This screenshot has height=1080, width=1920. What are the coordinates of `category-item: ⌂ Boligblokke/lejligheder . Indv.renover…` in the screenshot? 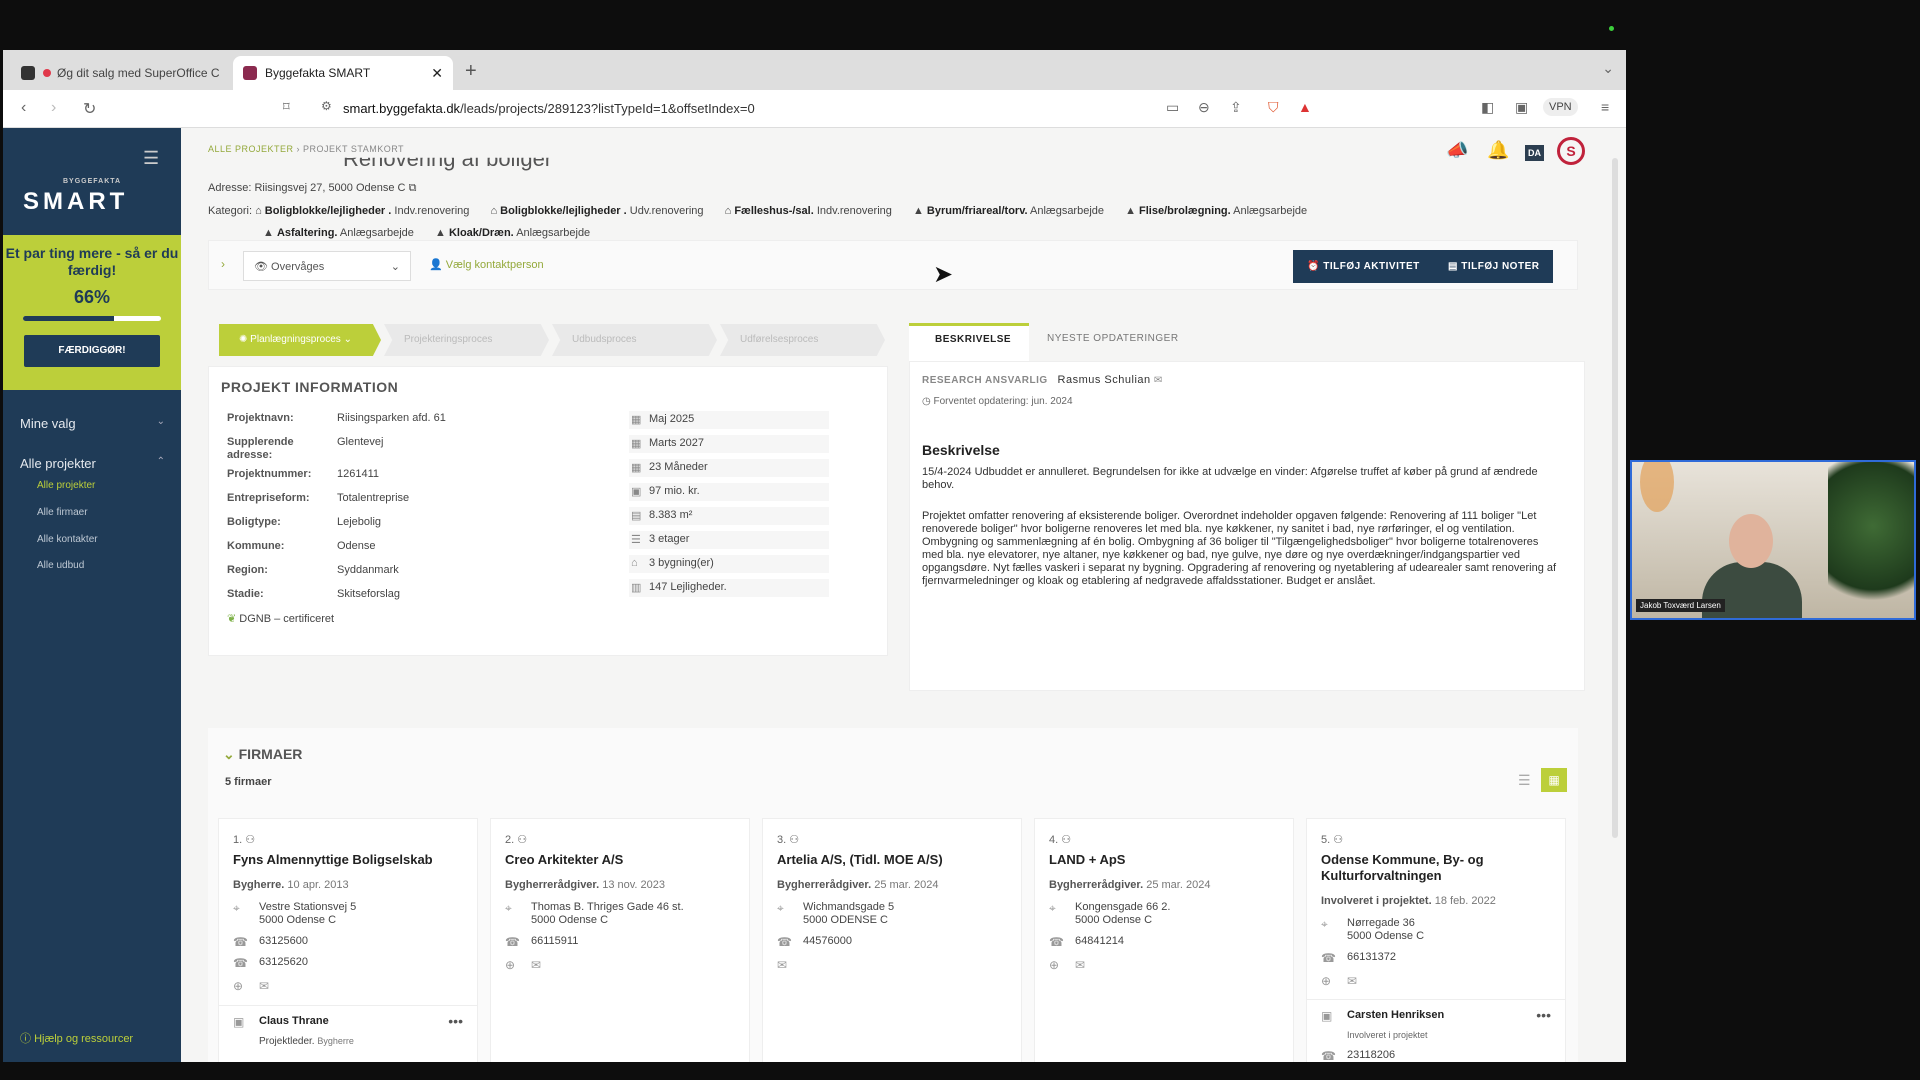 It's located at (362, 211).